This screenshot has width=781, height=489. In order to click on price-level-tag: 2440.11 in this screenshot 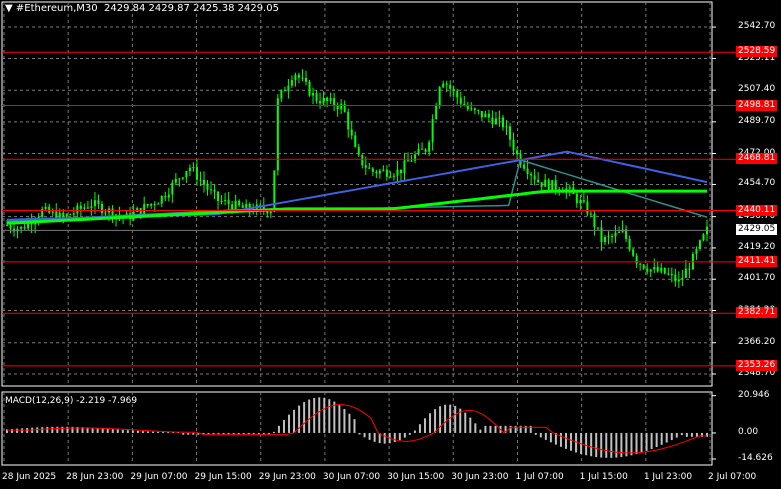, I will do `click(757, 210)`.